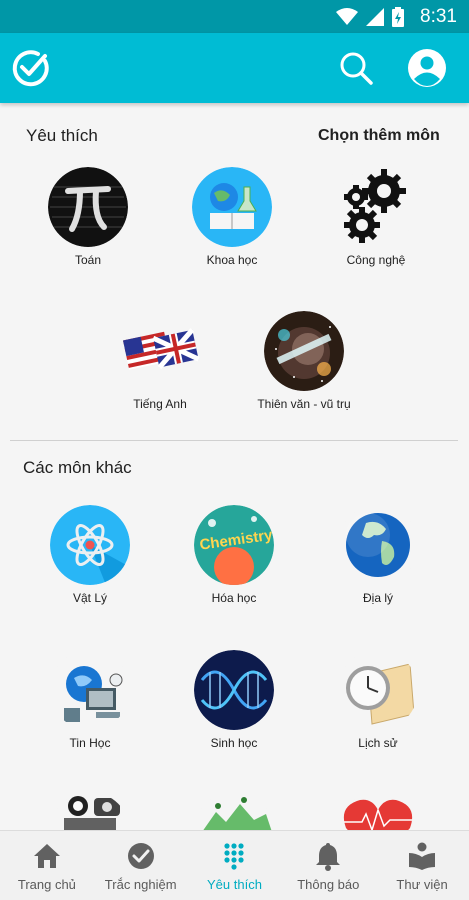 The height and width of the screenshot is (900, 469). Describe the element at coordinates (160, 404) in the screenshot. I see `subject-label: Tiếng Anh` at that location.